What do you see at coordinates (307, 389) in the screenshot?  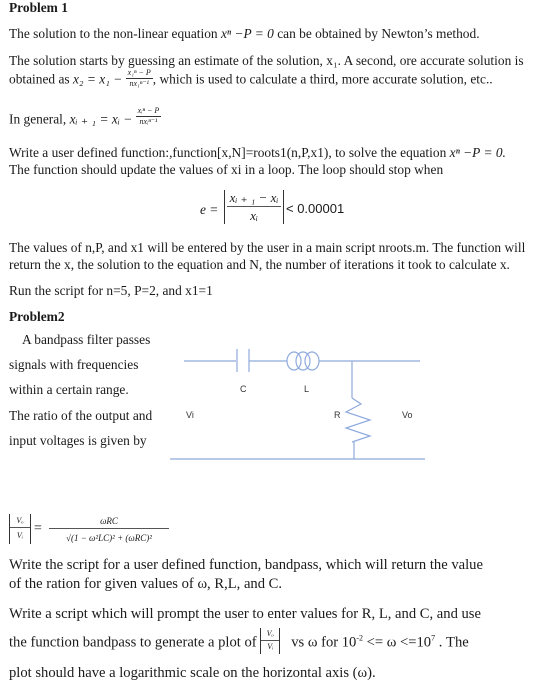 I see `label-inductor: L` at bounding box center [307, 389].